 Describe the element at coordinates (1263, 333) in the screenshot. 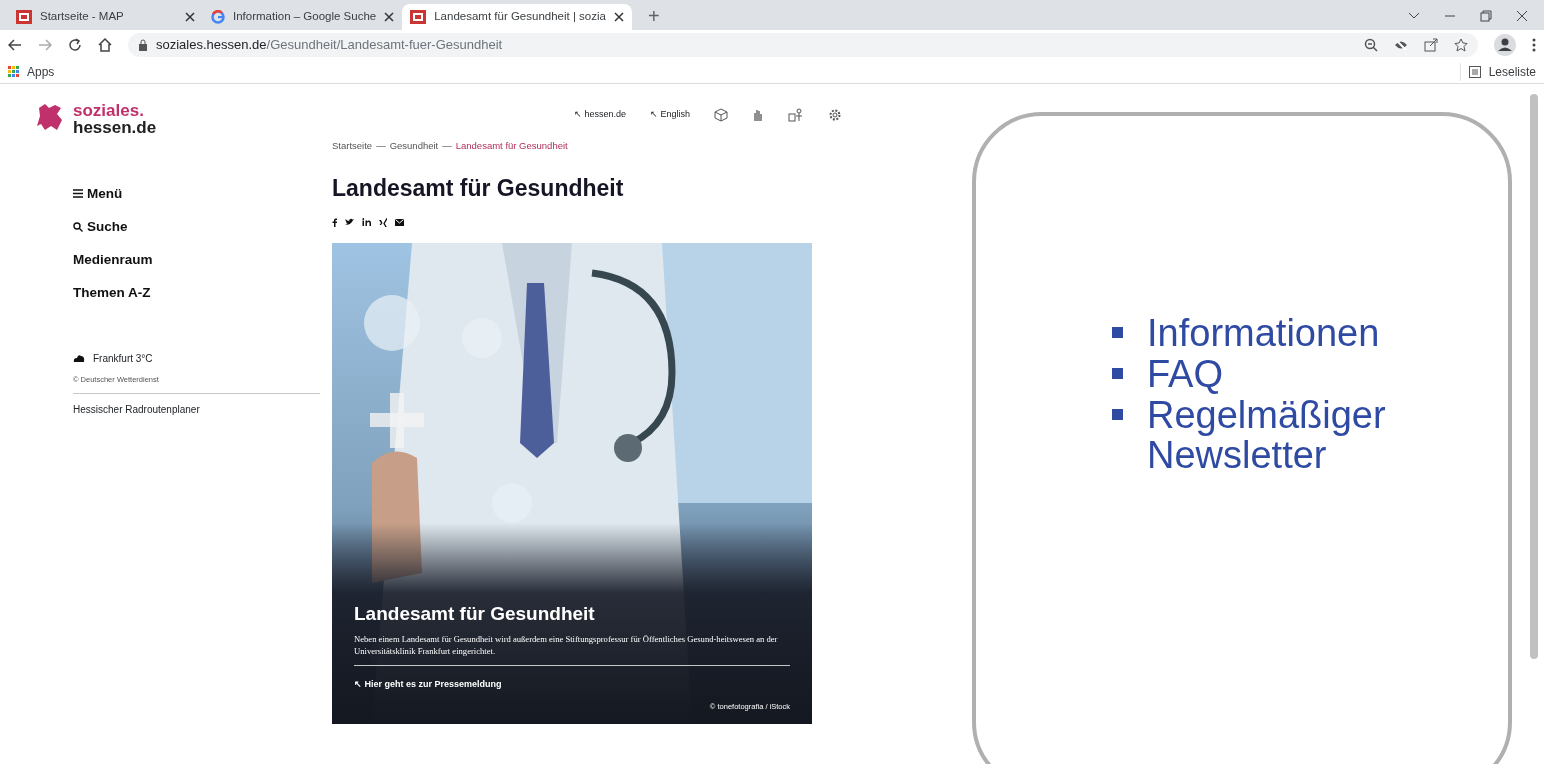

I see `callout-item: Informationen` at that location.